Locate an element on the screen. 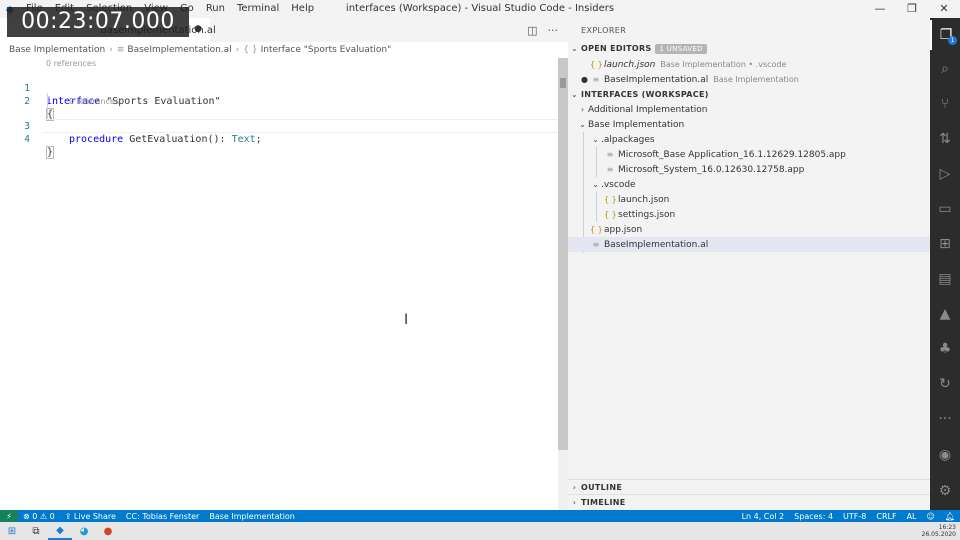  outline-section: › OUTLINE is located at coordinates (749, 486).